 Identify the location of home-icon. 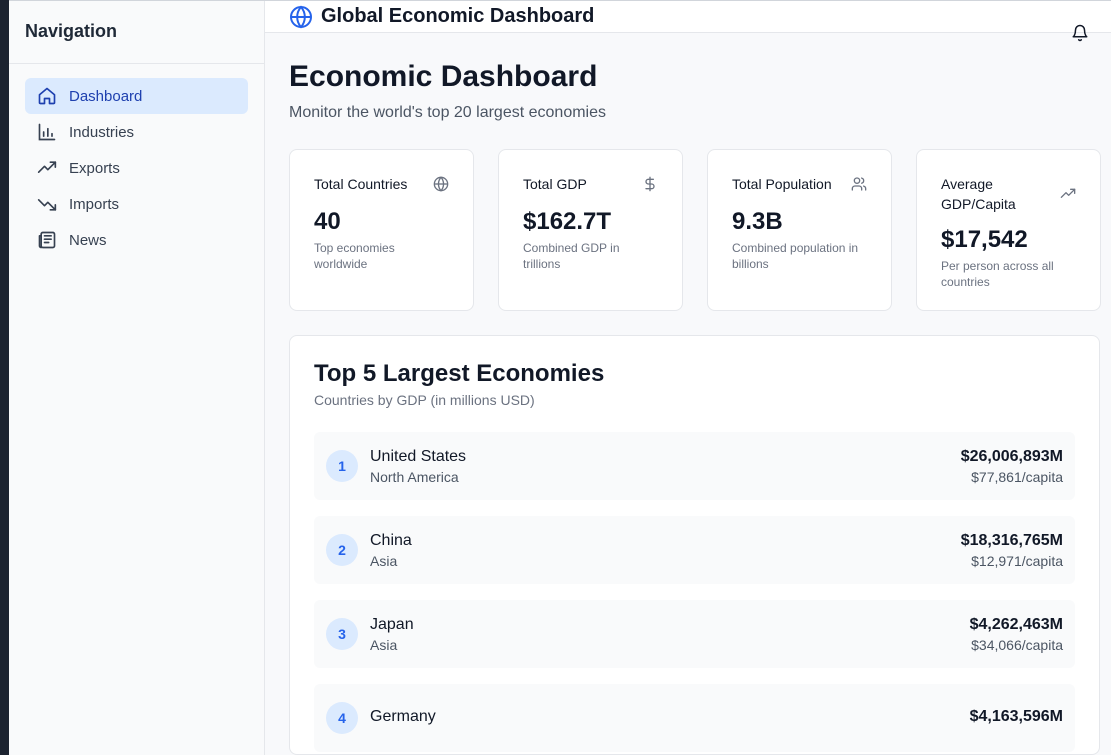
(47, 96).